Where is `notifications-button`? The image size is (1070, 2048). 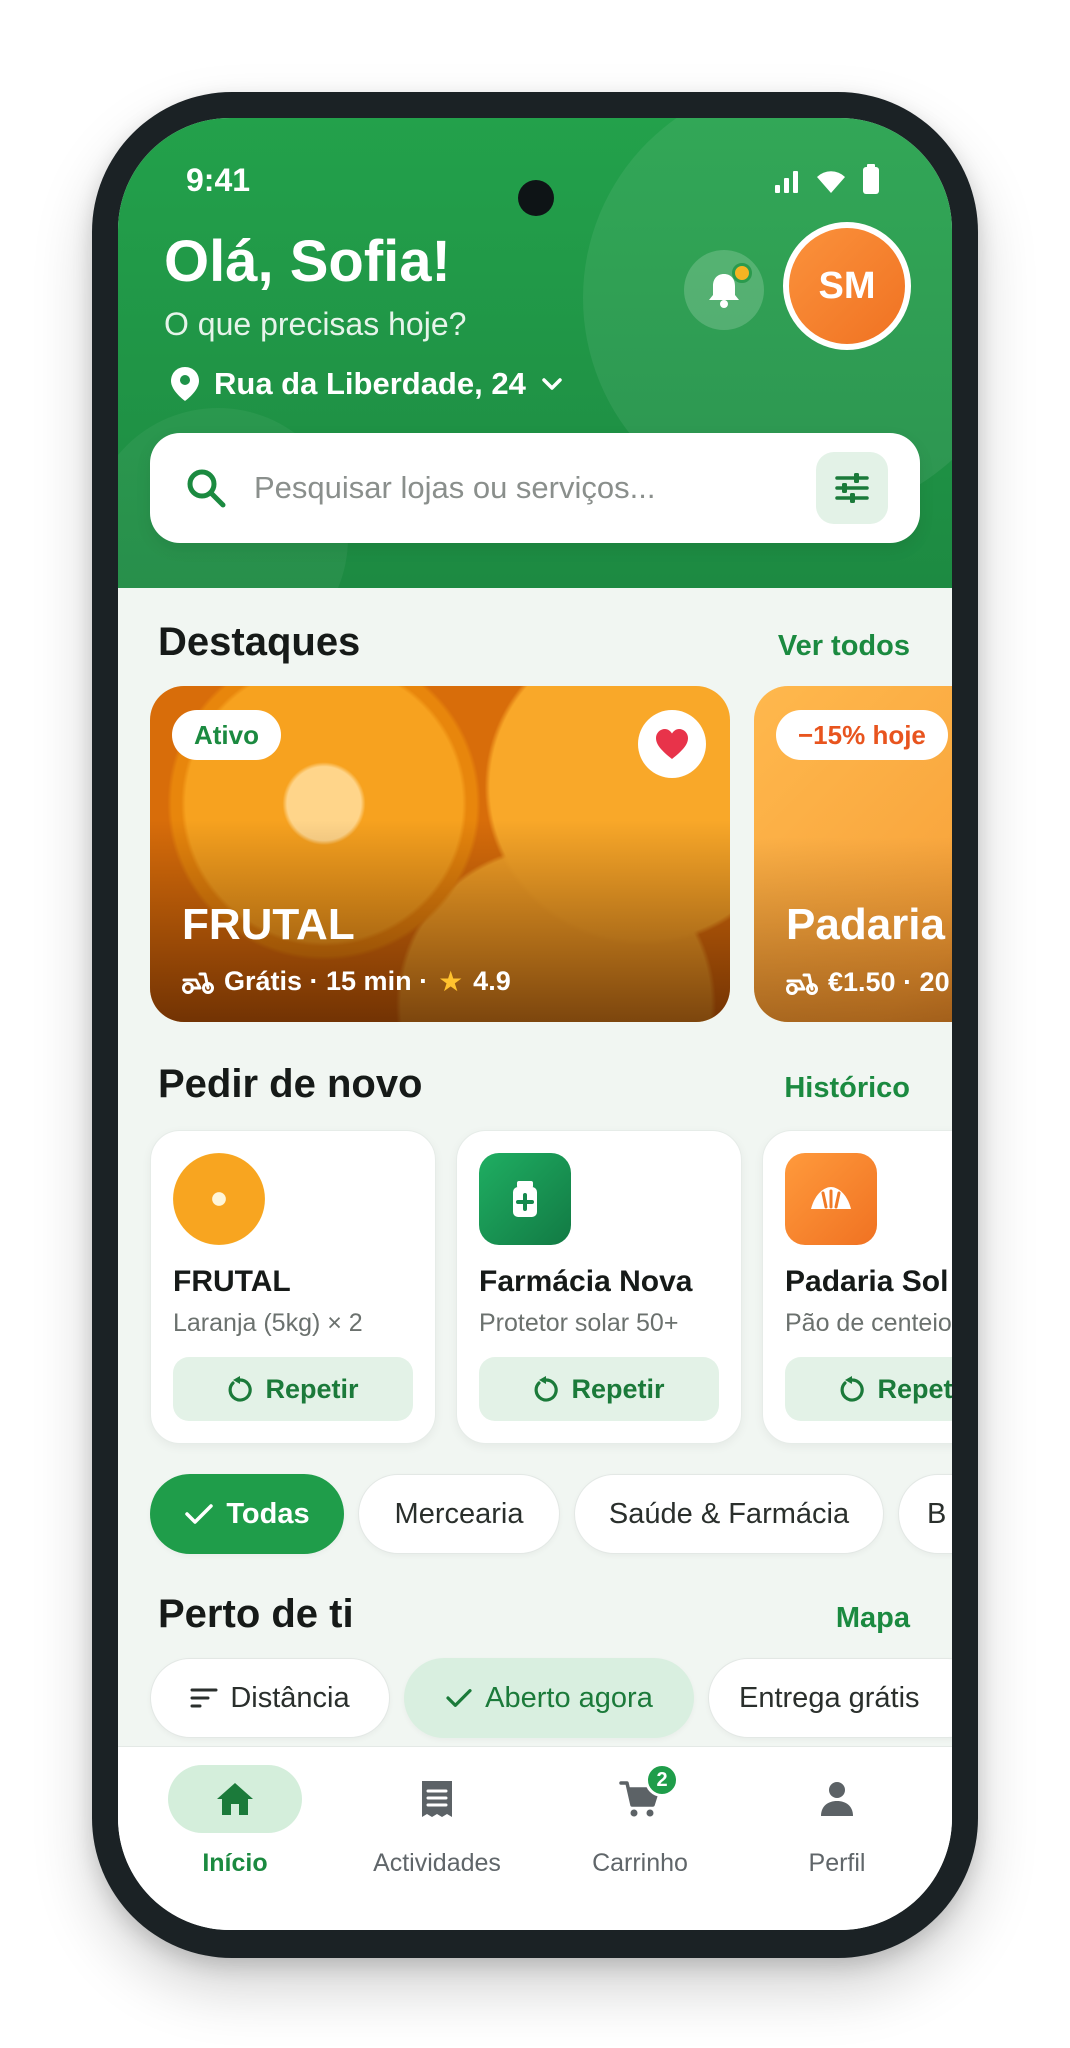 notifications-button is located at coordinates (724, 290).